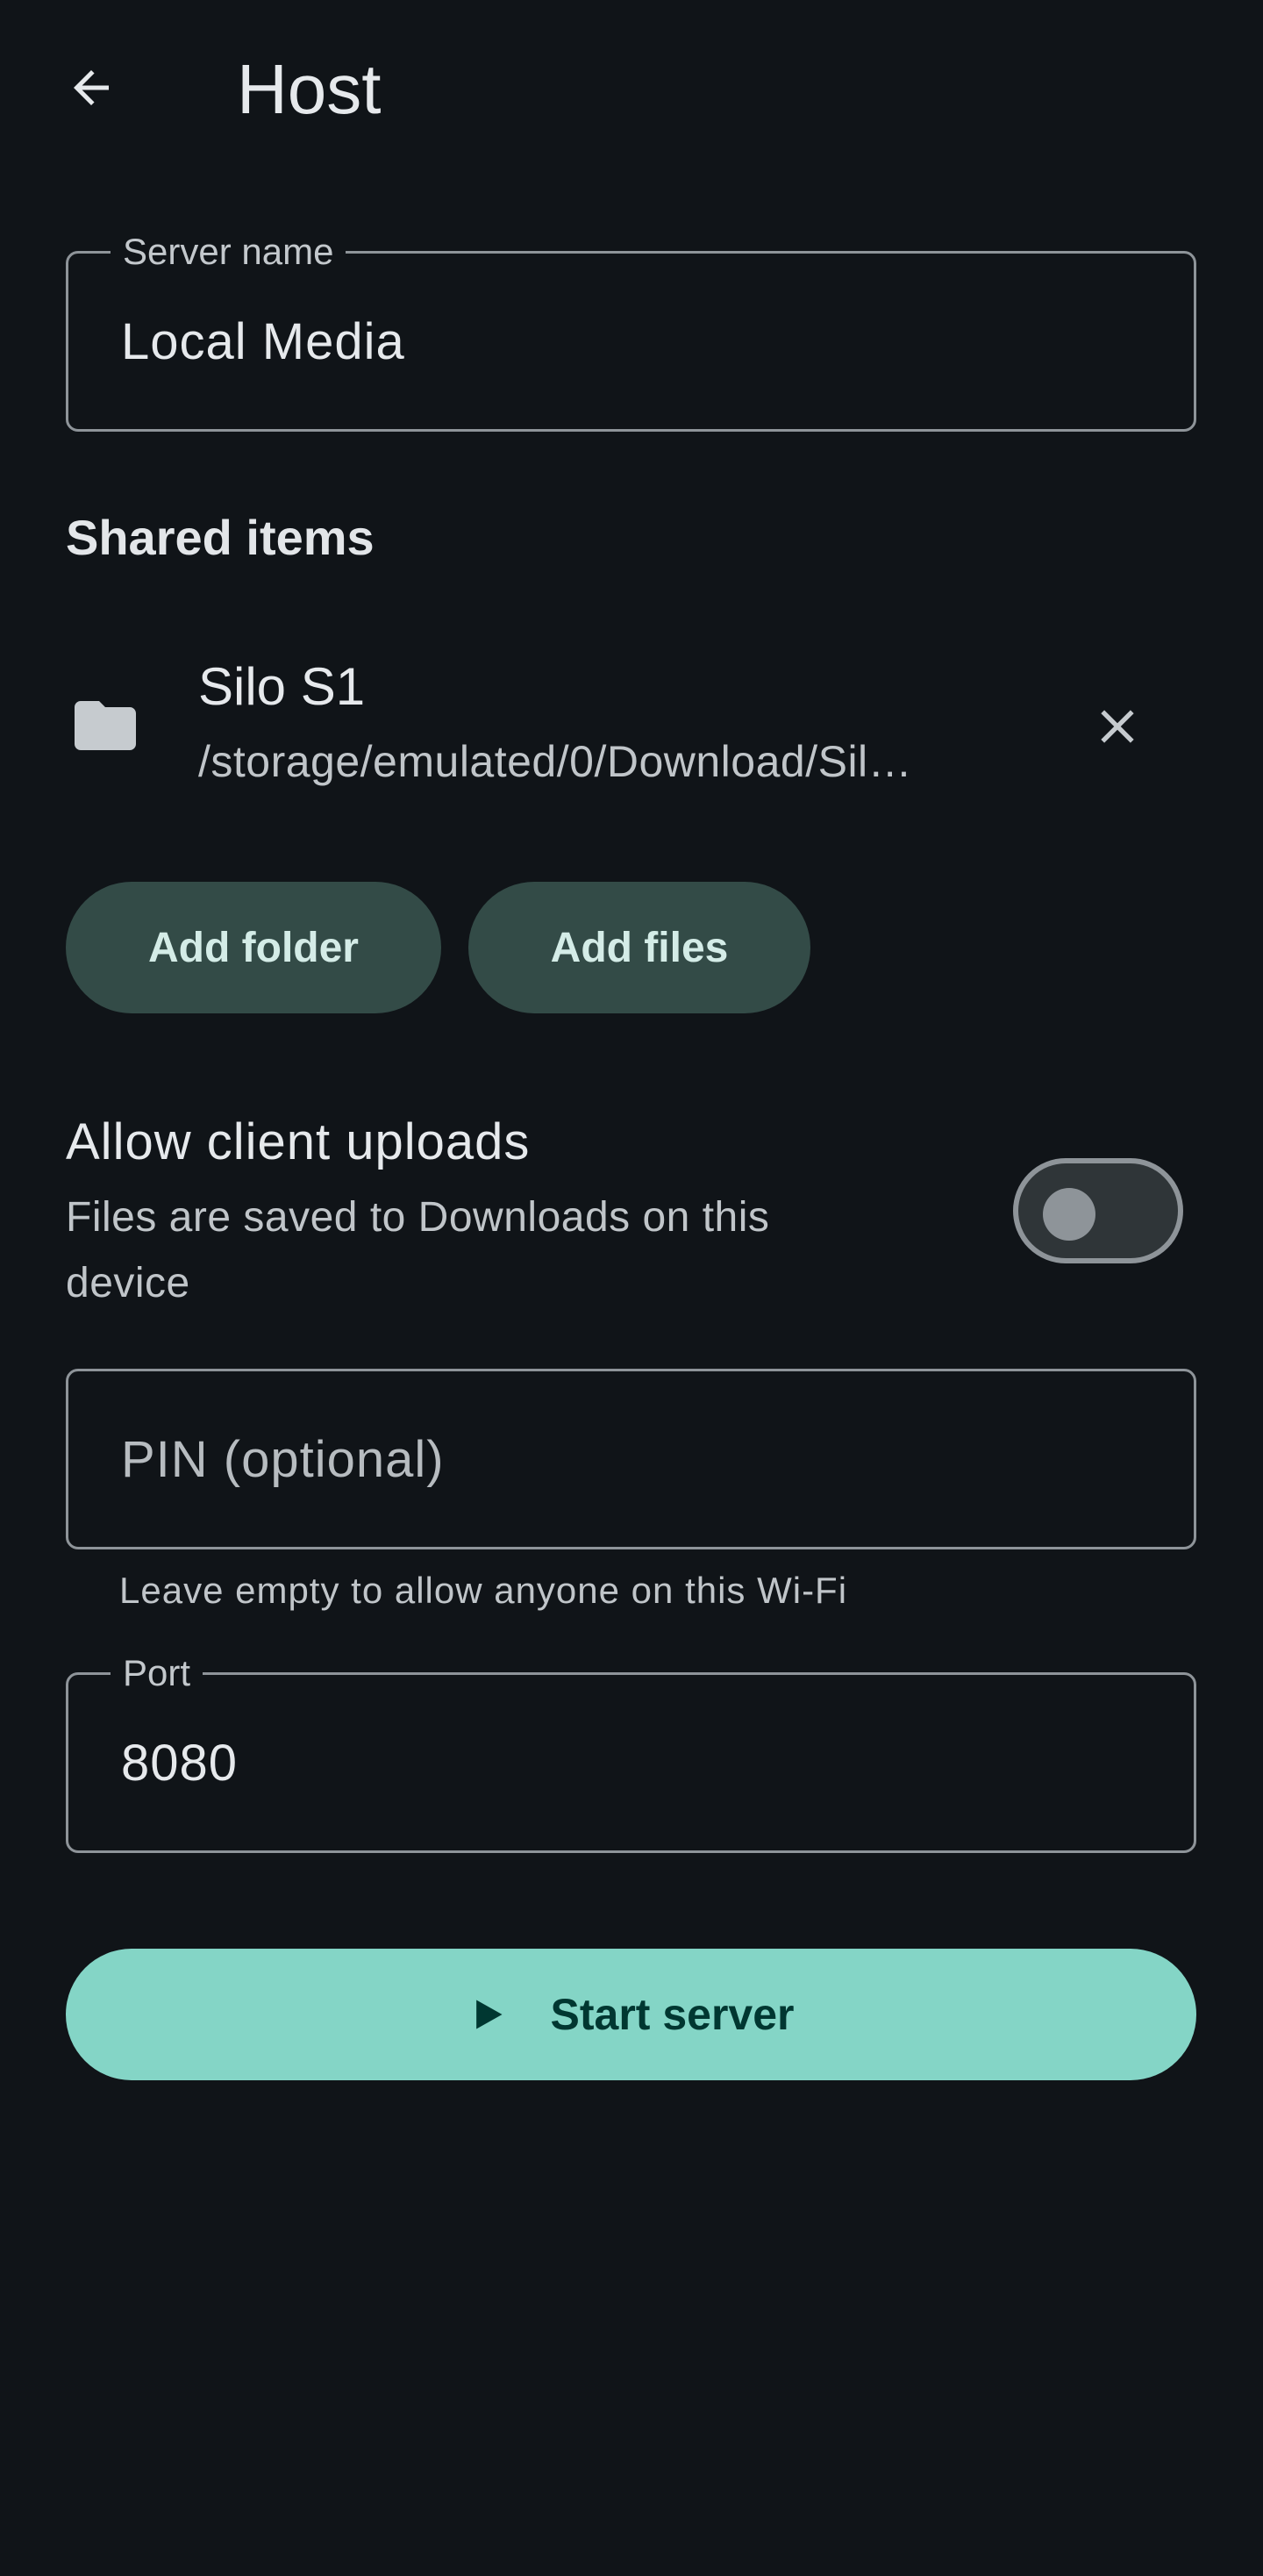 The width and height of the screenshot is (1263, 2576). What do you see at coordinates (282, 686) in the screenshot?
I see `shared-item-name: Silo S1` at bounding box center [282, 686].